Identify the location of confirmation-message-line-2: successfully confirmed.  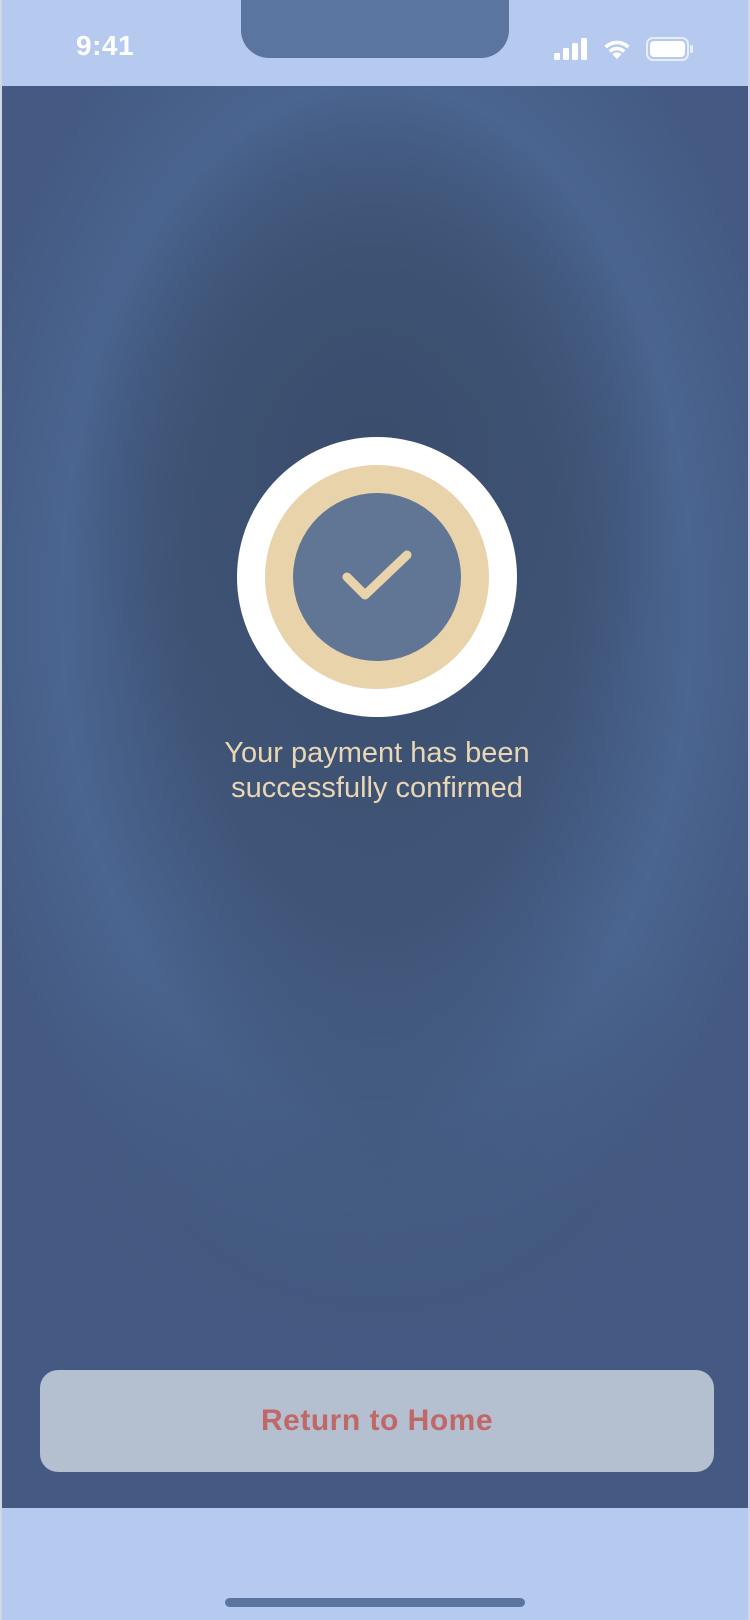
(377, 788).